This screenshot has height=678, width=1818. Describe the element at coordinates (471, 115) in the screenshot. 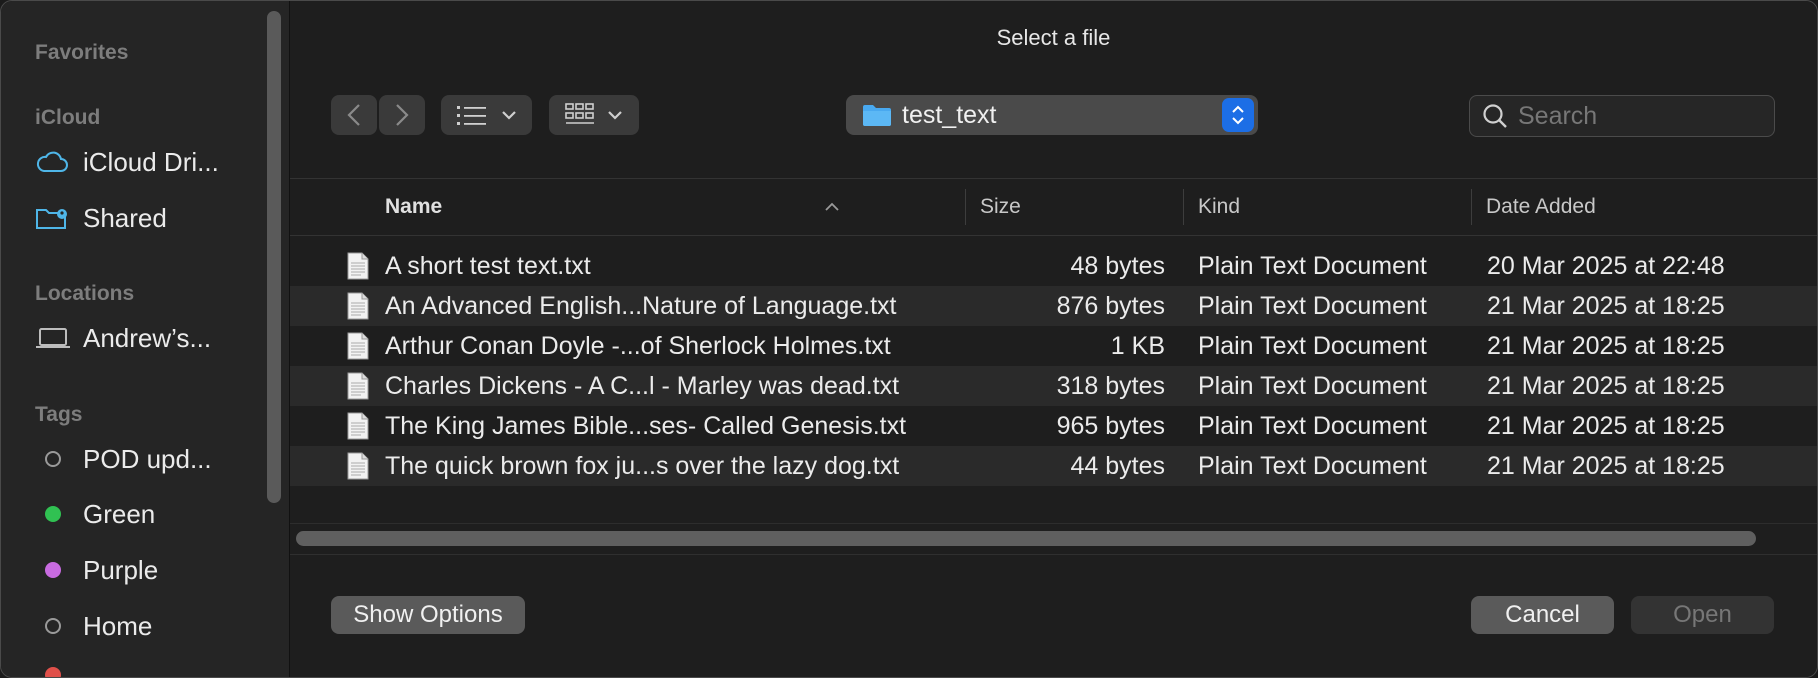

I see `list-view-icon` at that location.